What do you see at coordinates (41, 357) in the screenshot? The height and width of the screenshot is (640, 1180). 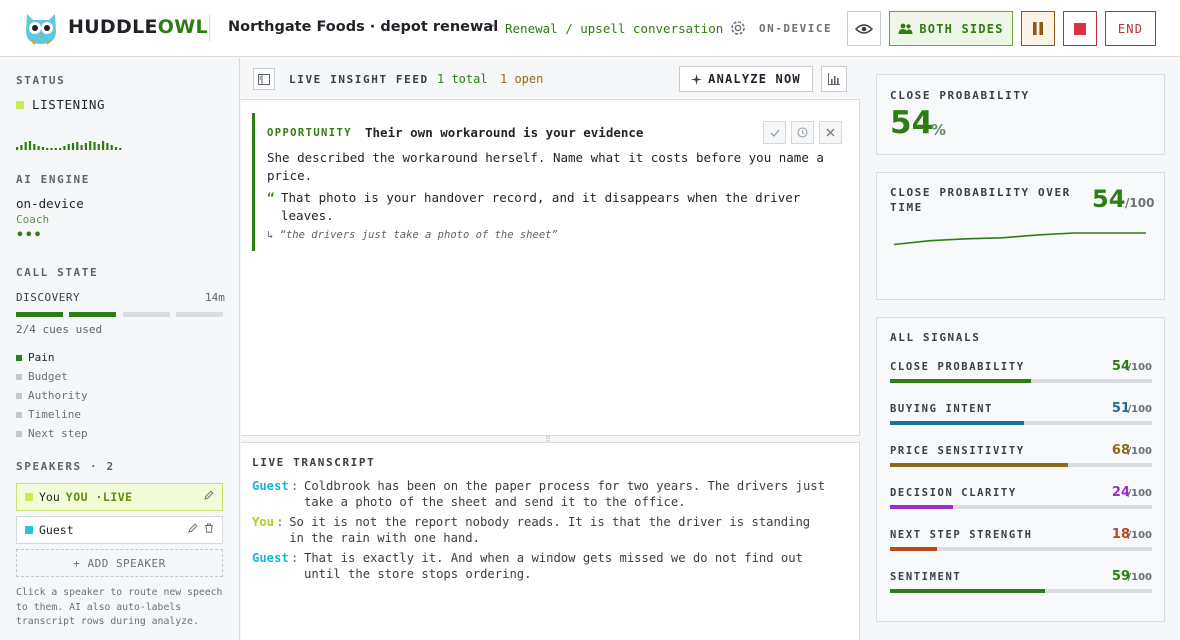 I see `cue-label: Pain` at bounding box center [41, 357].